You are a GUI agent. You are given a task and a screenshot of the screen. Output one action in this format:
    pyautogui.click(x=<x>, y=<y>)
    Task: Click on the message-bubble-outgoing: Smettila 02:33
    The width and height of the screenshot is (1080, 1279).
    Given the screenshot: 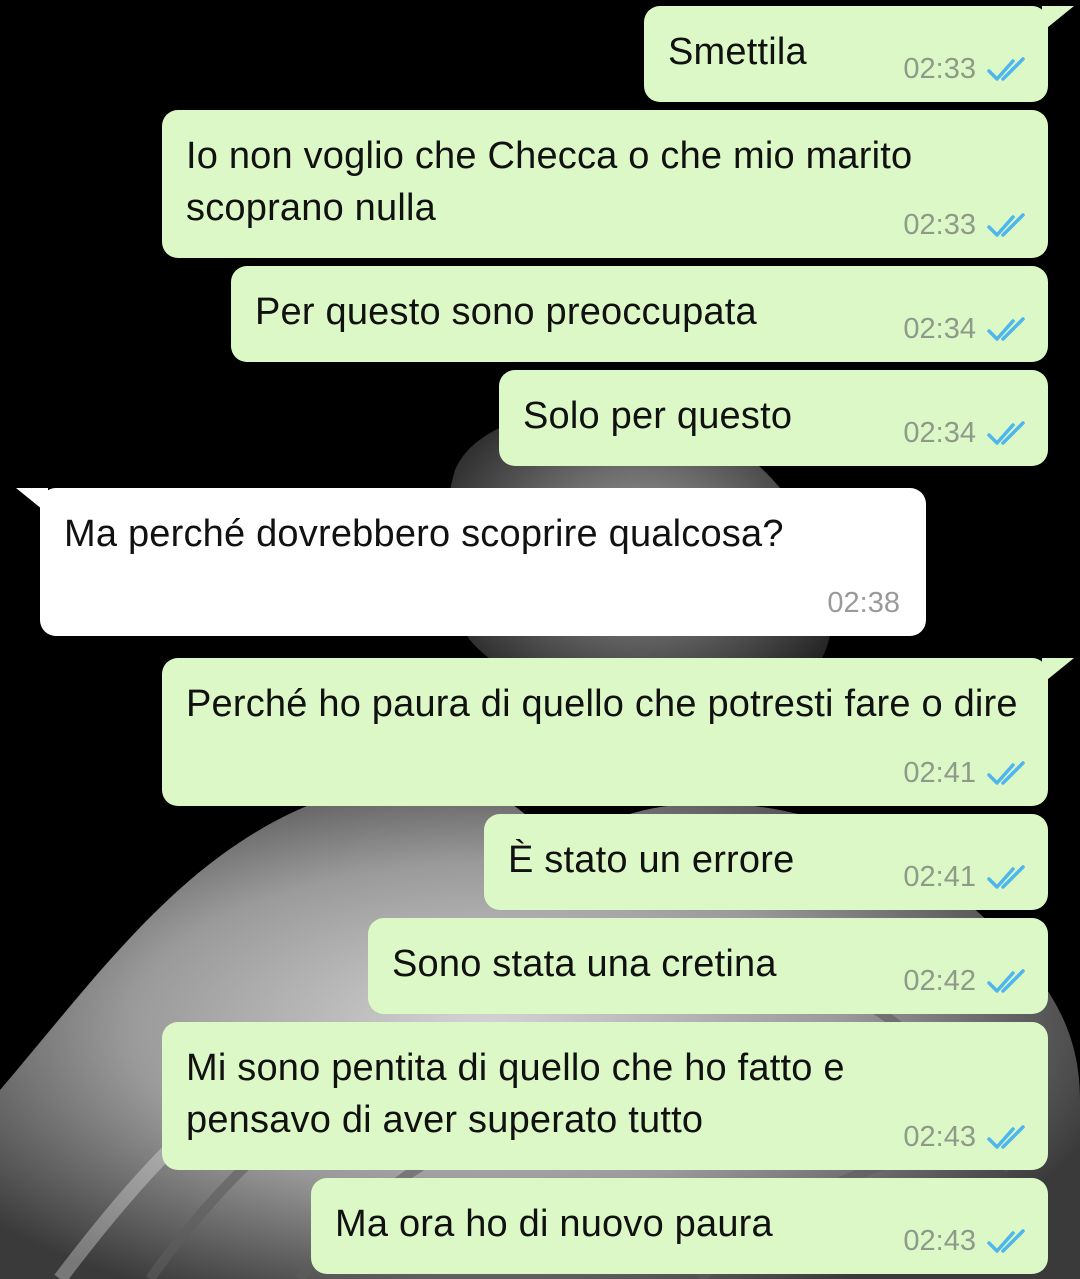 What is the action you would take?
    pyautogui.click(x=859, y=54)
    